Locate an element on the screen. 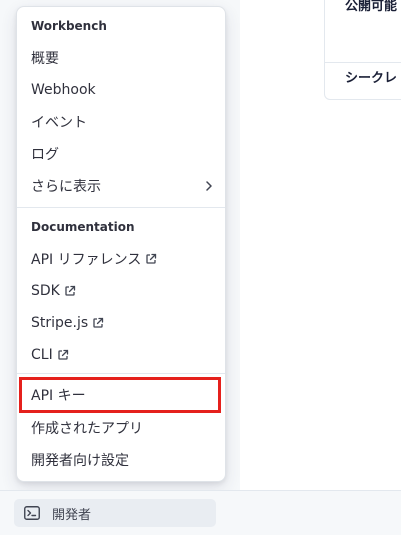  menu-item-sdk: SDK is located at coordinates (121, 291).